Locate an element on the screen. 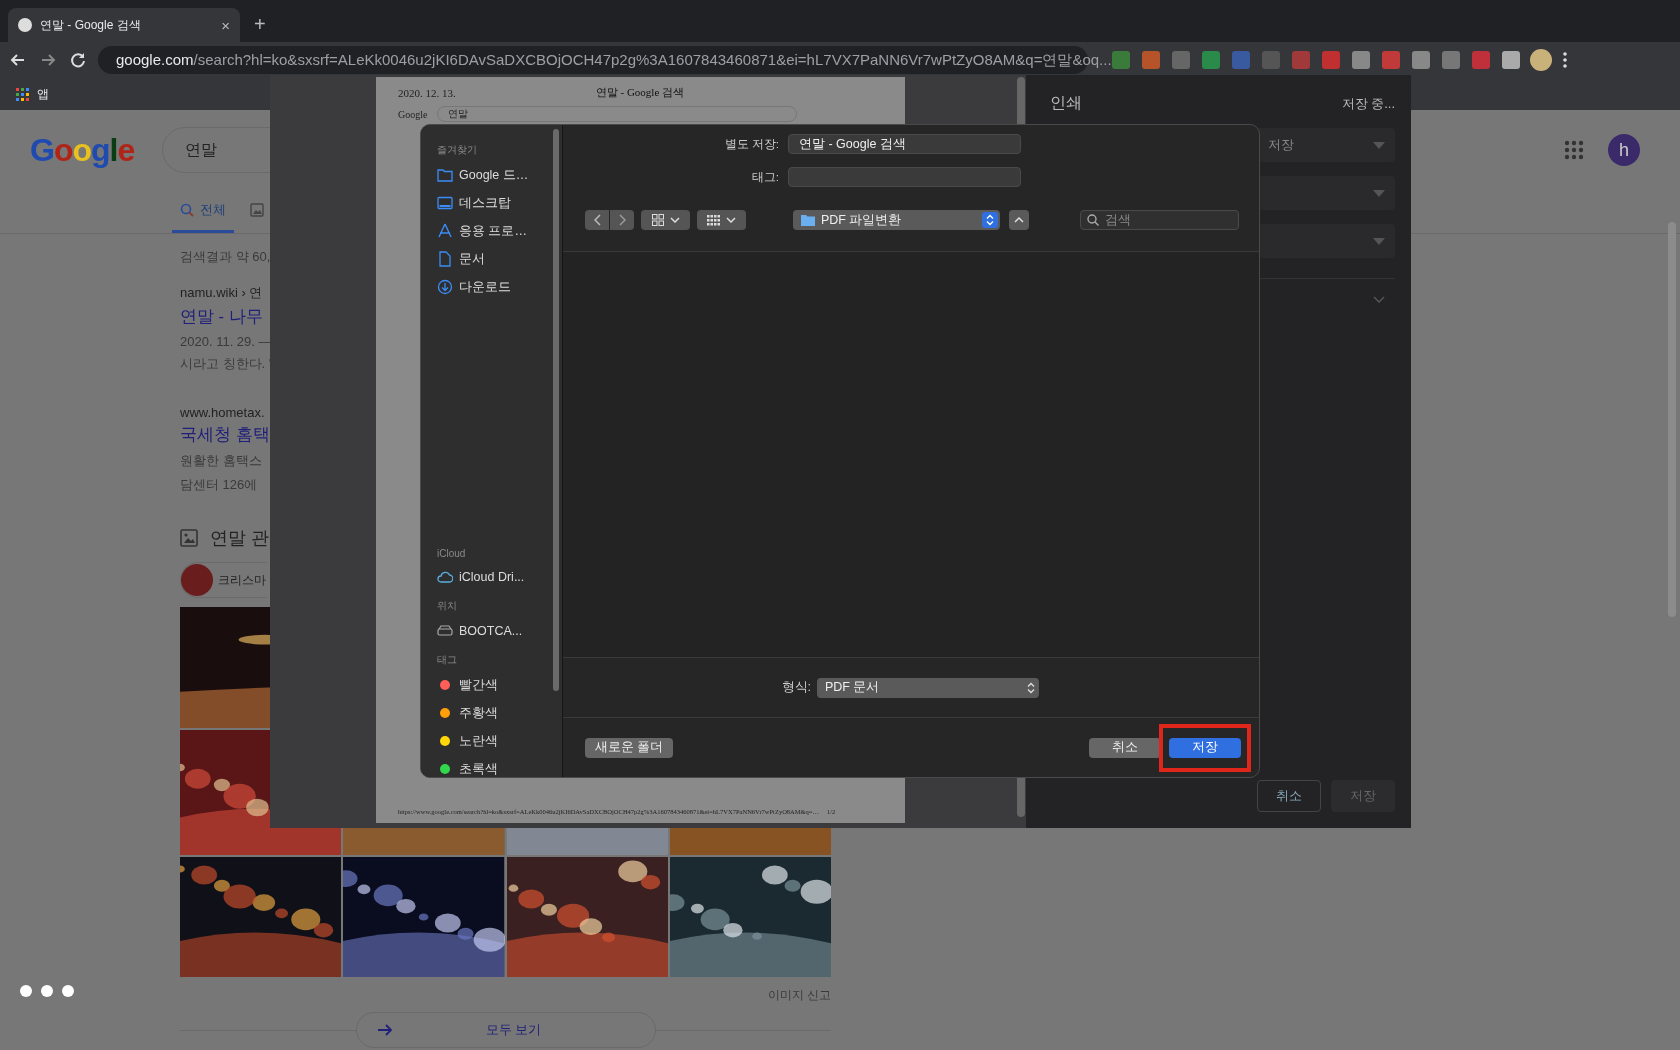  suggestion-chip: 크리스마 is located at coordinates (223, 580).